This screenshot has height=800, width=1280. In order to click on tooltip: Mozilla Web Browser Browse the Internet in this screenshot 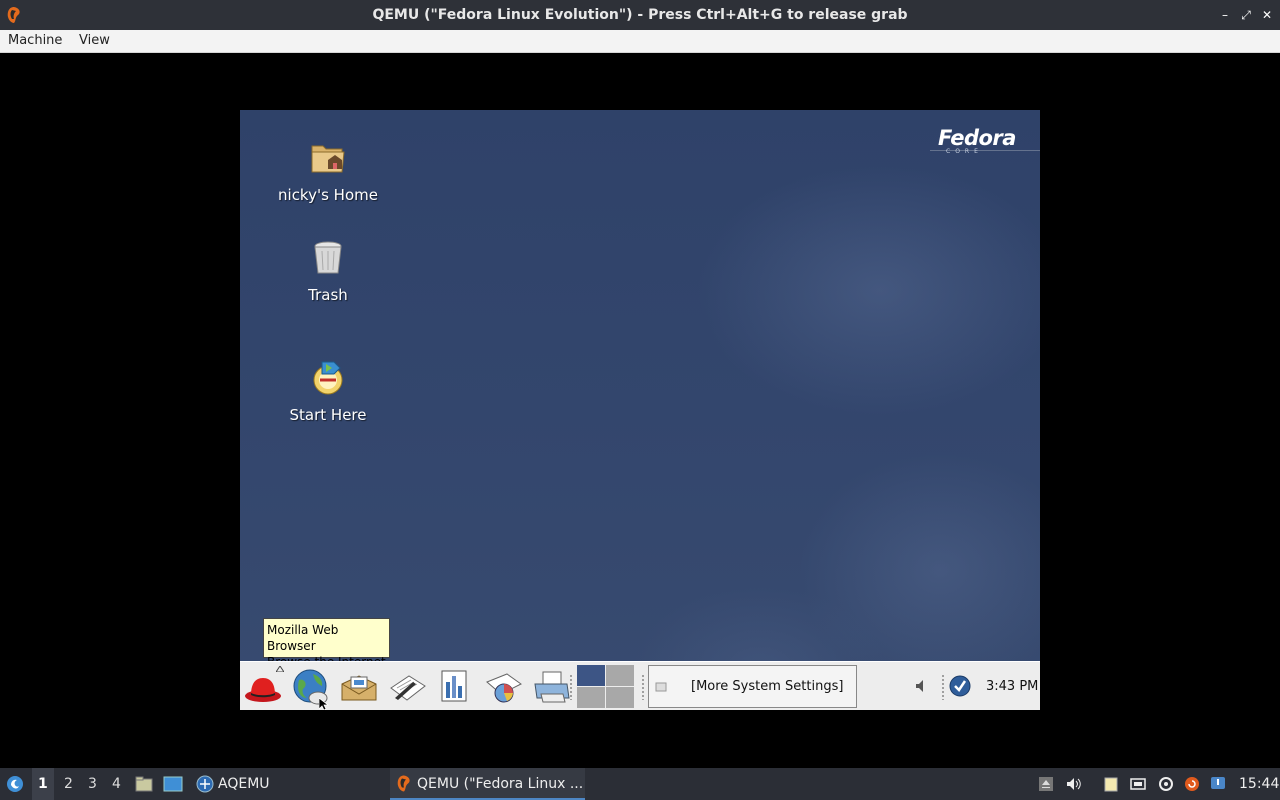, I will do `click(326, 643)`.